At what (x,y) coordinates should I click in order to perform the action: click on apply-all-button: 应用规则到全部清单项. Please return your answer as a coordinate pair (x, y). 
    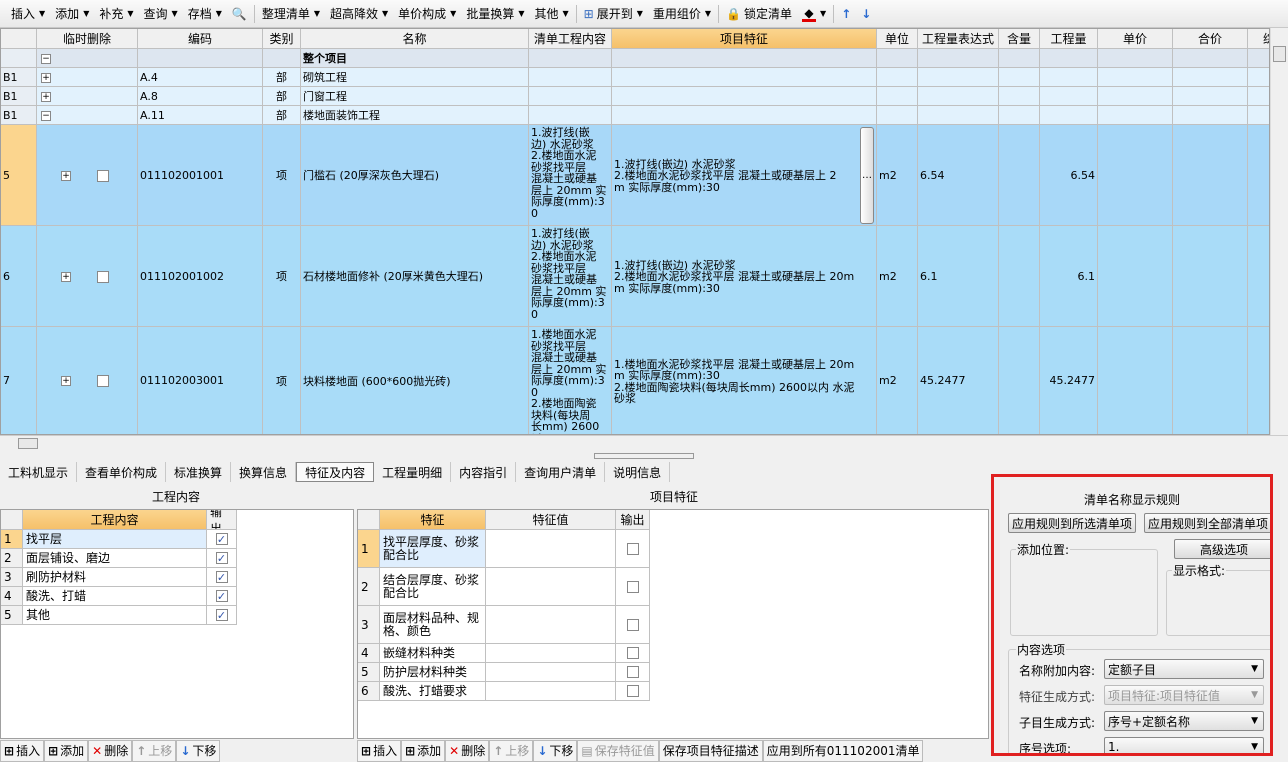
    Looking at the image, I should click on (1207, 523).